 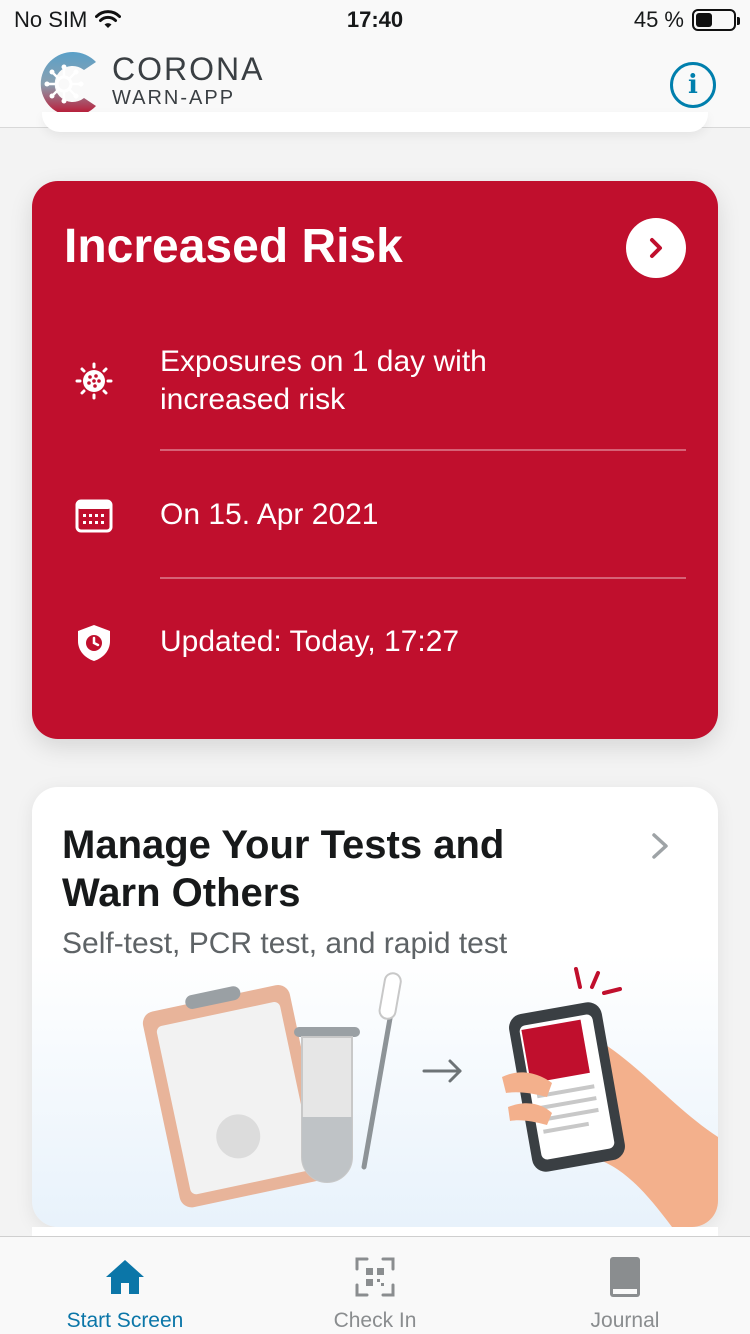 I want to click on updated-text: Updated: Today, 17:27, so click(x=310, y=641).